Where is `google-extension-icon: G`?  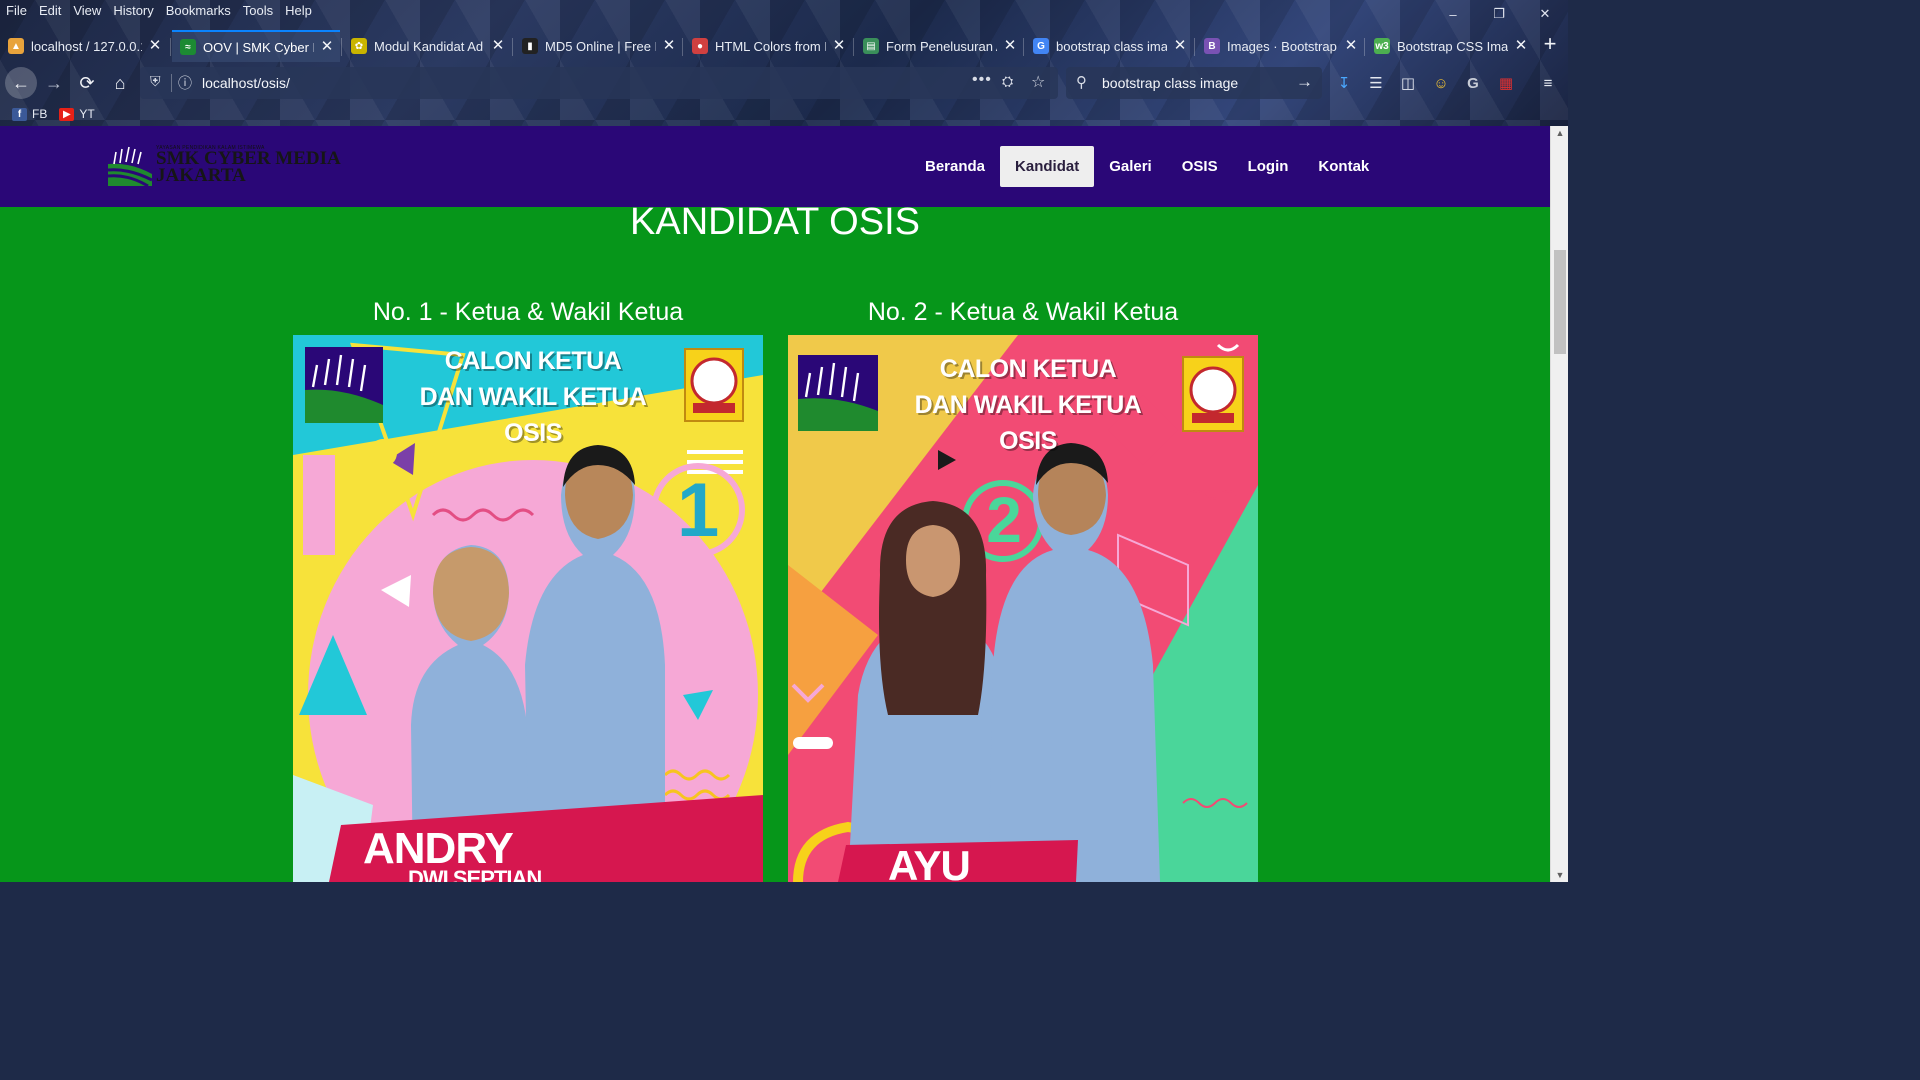 google-extension-icon: G is located at coordinates (1473, 83).